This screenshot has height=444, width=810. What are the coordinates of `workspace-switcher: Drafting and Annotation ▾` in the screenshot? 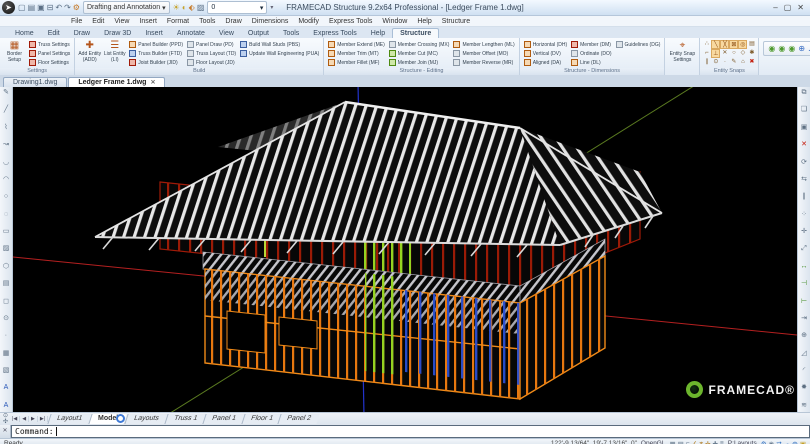 It's located at (126, 7).